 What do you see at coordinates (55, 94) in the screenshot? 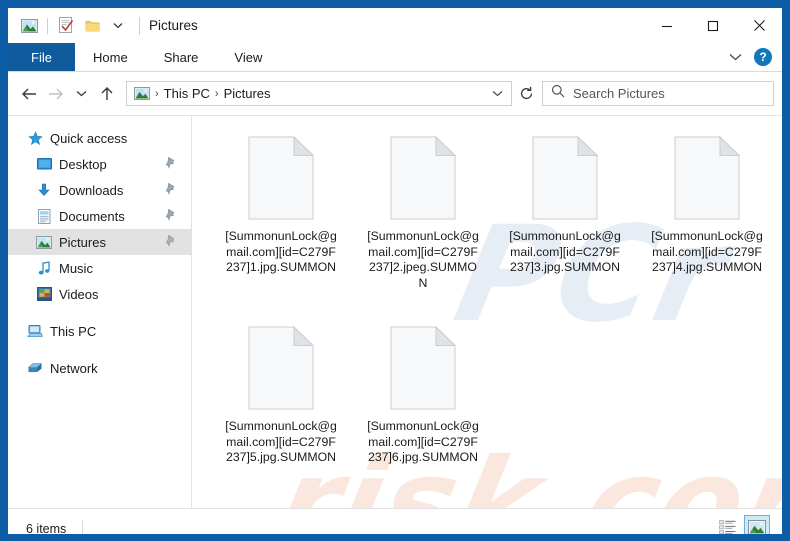
I see `forward-arrow-icon` at bounding box center [55, 94].